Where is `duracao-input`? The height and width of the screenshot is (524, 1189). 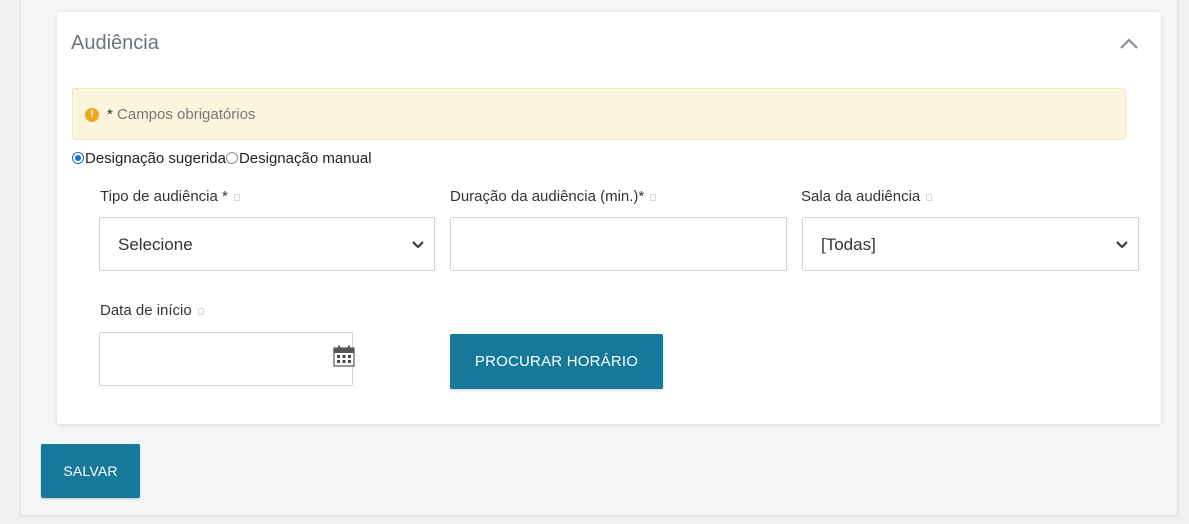
duracao-input is located at coordinates (618, 244).